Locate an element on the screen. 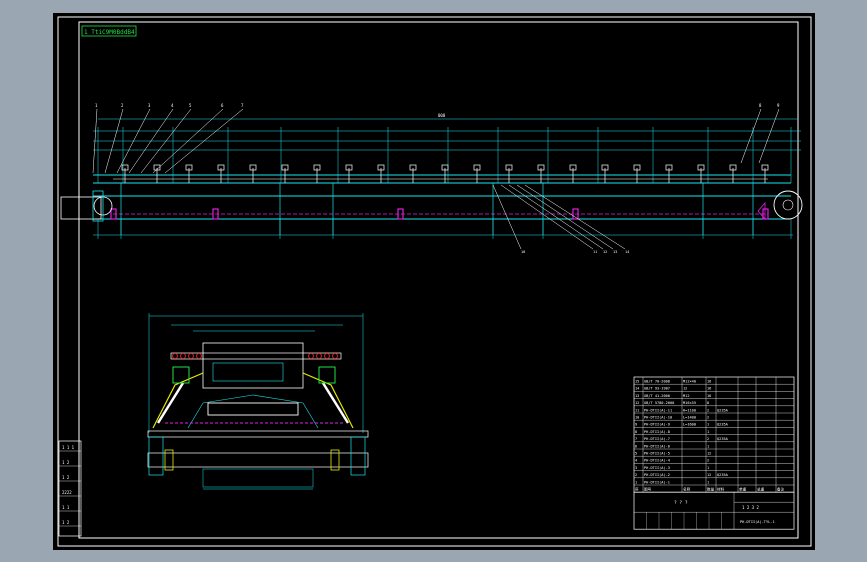 This screenshot has width=867, height=562. table-cell: PH-DTII(A)-3 is located at coordinates (657, 468).